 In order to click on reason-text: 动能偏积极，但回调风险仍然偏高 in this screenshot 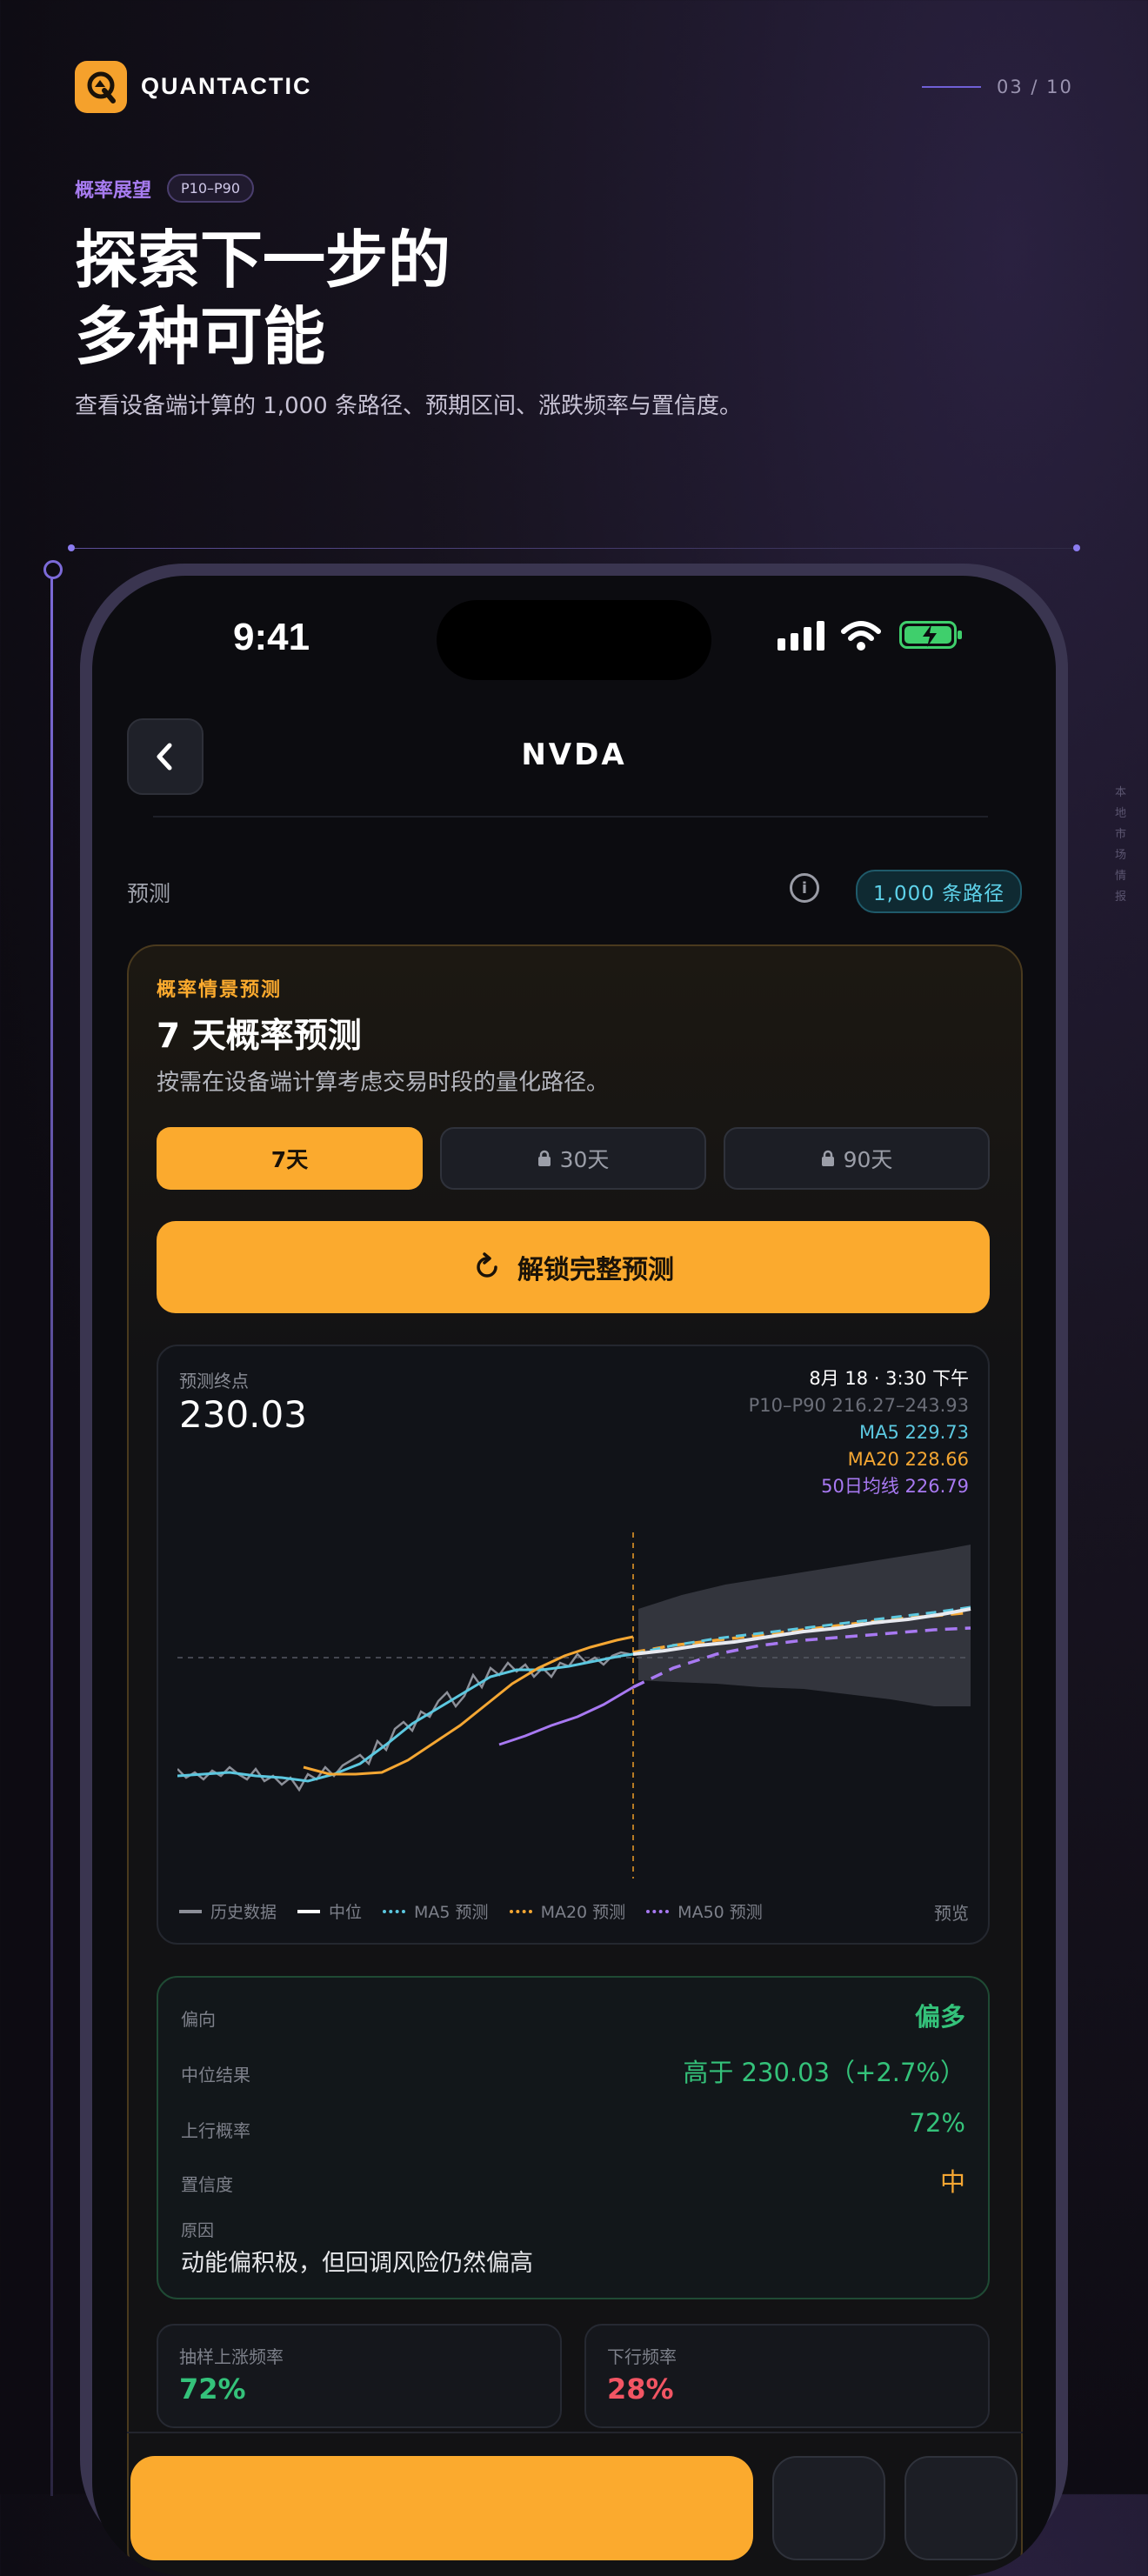, I will do `click(357, 2263)`.